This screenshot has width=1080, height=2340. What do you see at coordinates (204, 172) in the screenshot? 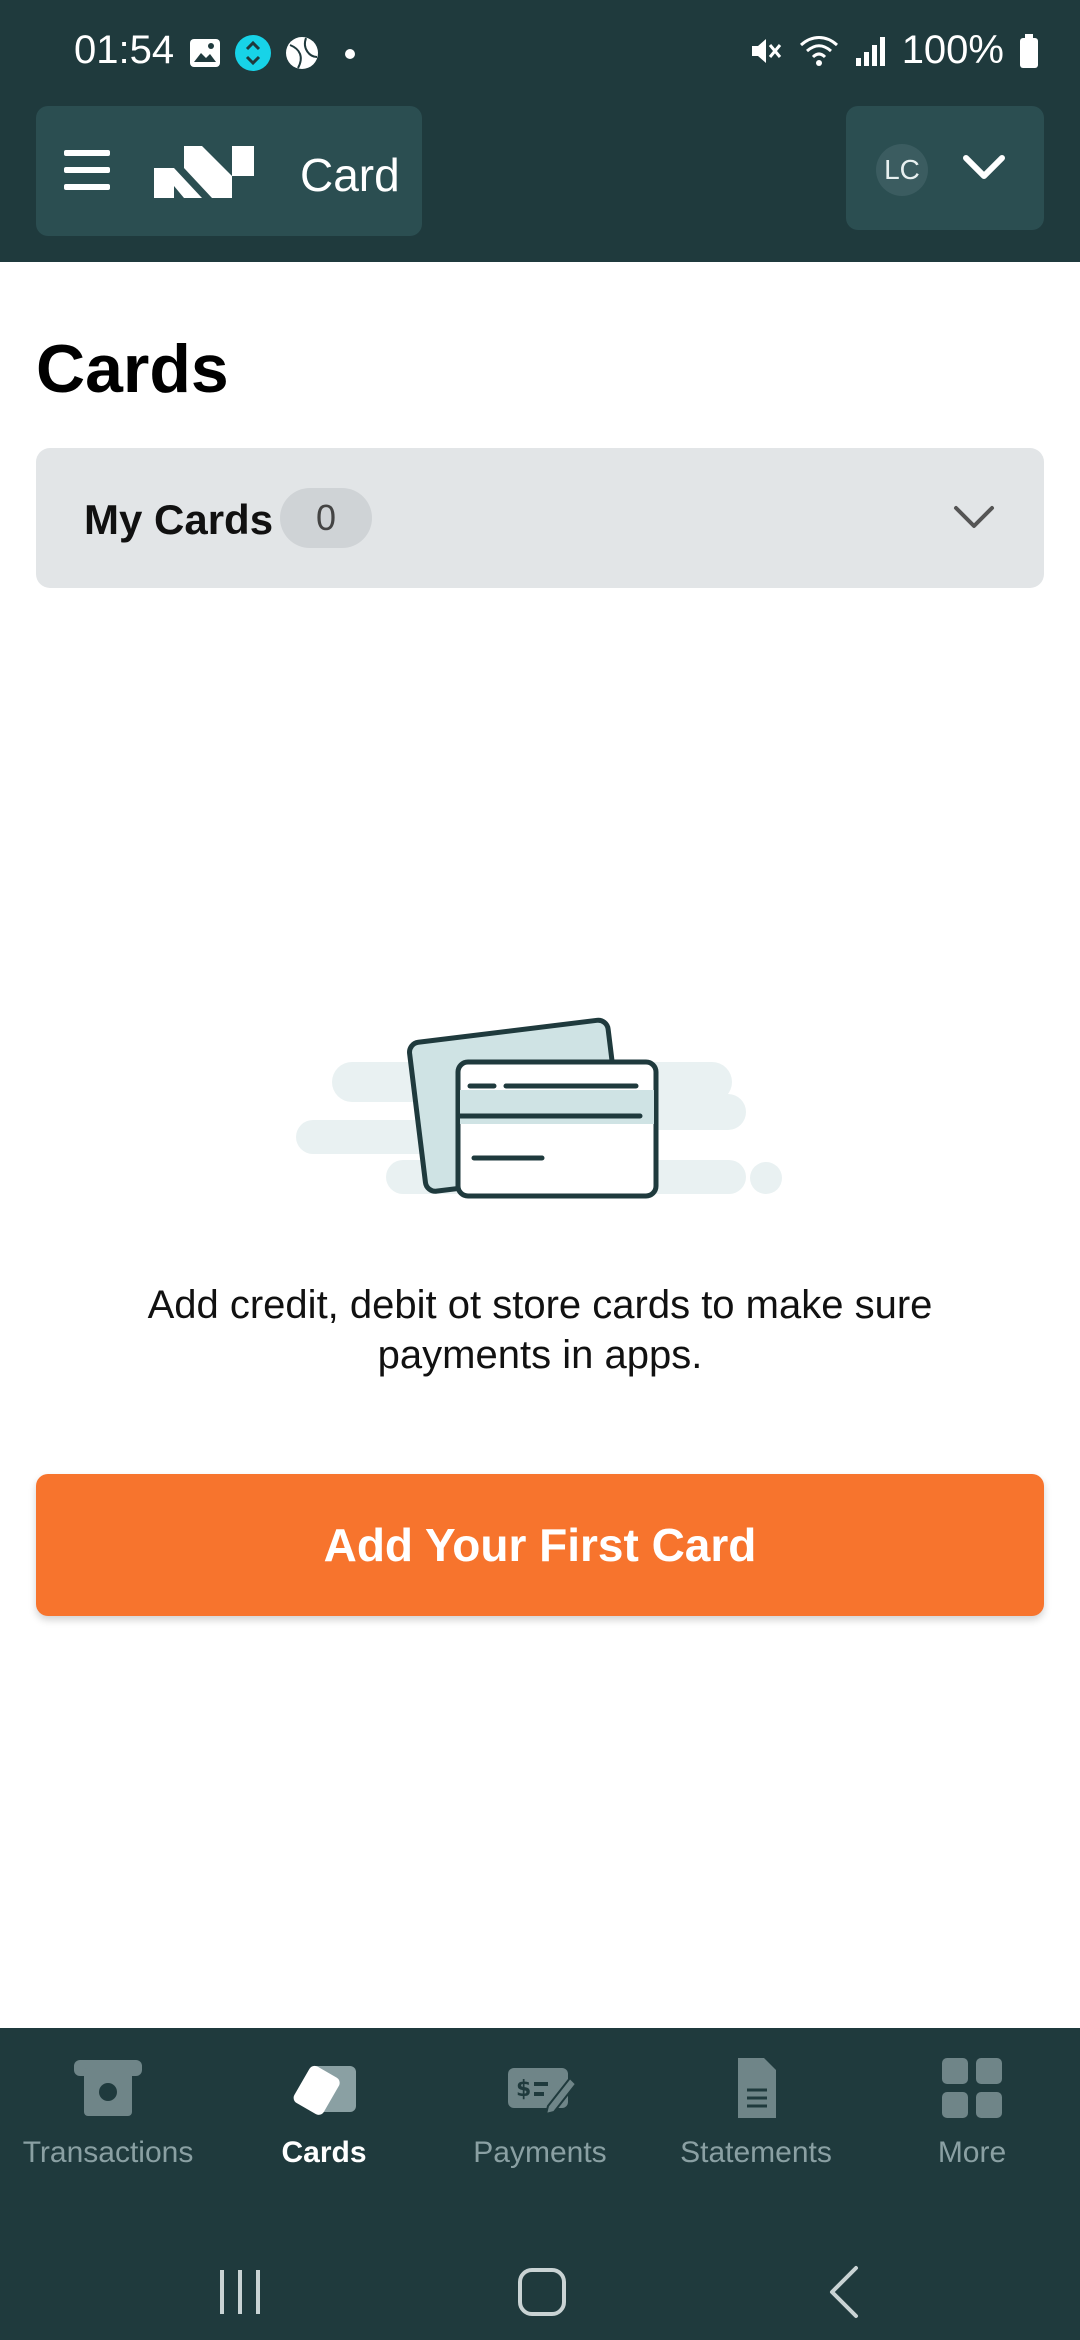
I see `logo-icon` at bounding box center [204, 172].